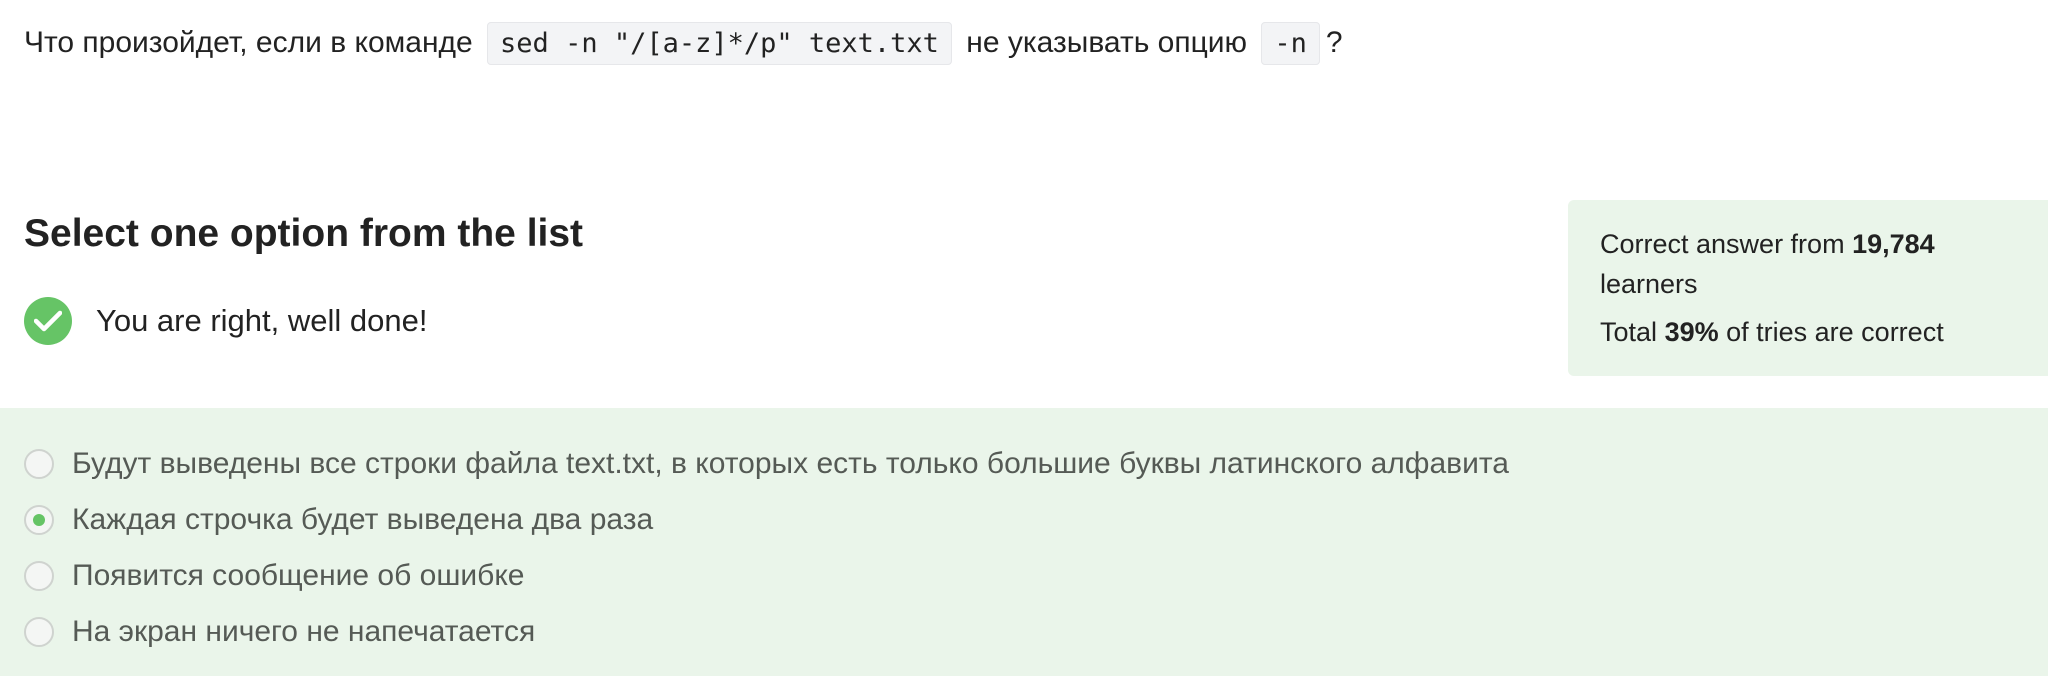 The width and height of the screenshot is (2048, 676). Describe the element at coordinates (1722, 244) in the screenshot. I see `stats-learners-prefix: Correct answer from` at that location.